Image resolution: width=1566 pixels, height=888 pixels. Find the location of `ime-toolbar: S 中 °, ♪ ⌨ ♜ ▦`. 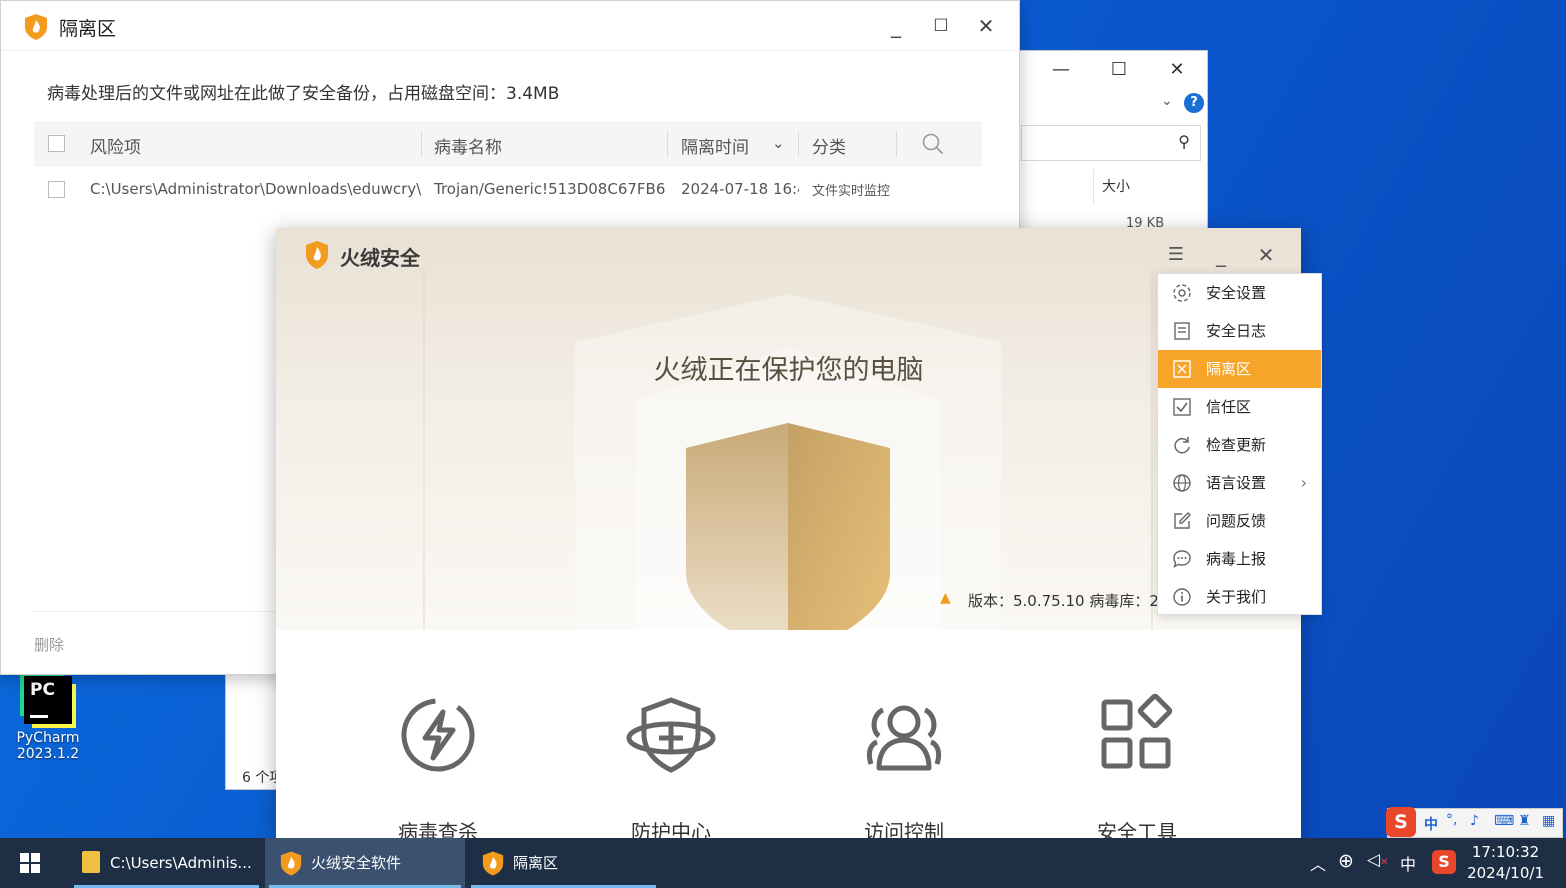

ime-toolbar: S 中 °, ♪ ⌨ ♜ ▦ is located at coordinates (1474, 822).